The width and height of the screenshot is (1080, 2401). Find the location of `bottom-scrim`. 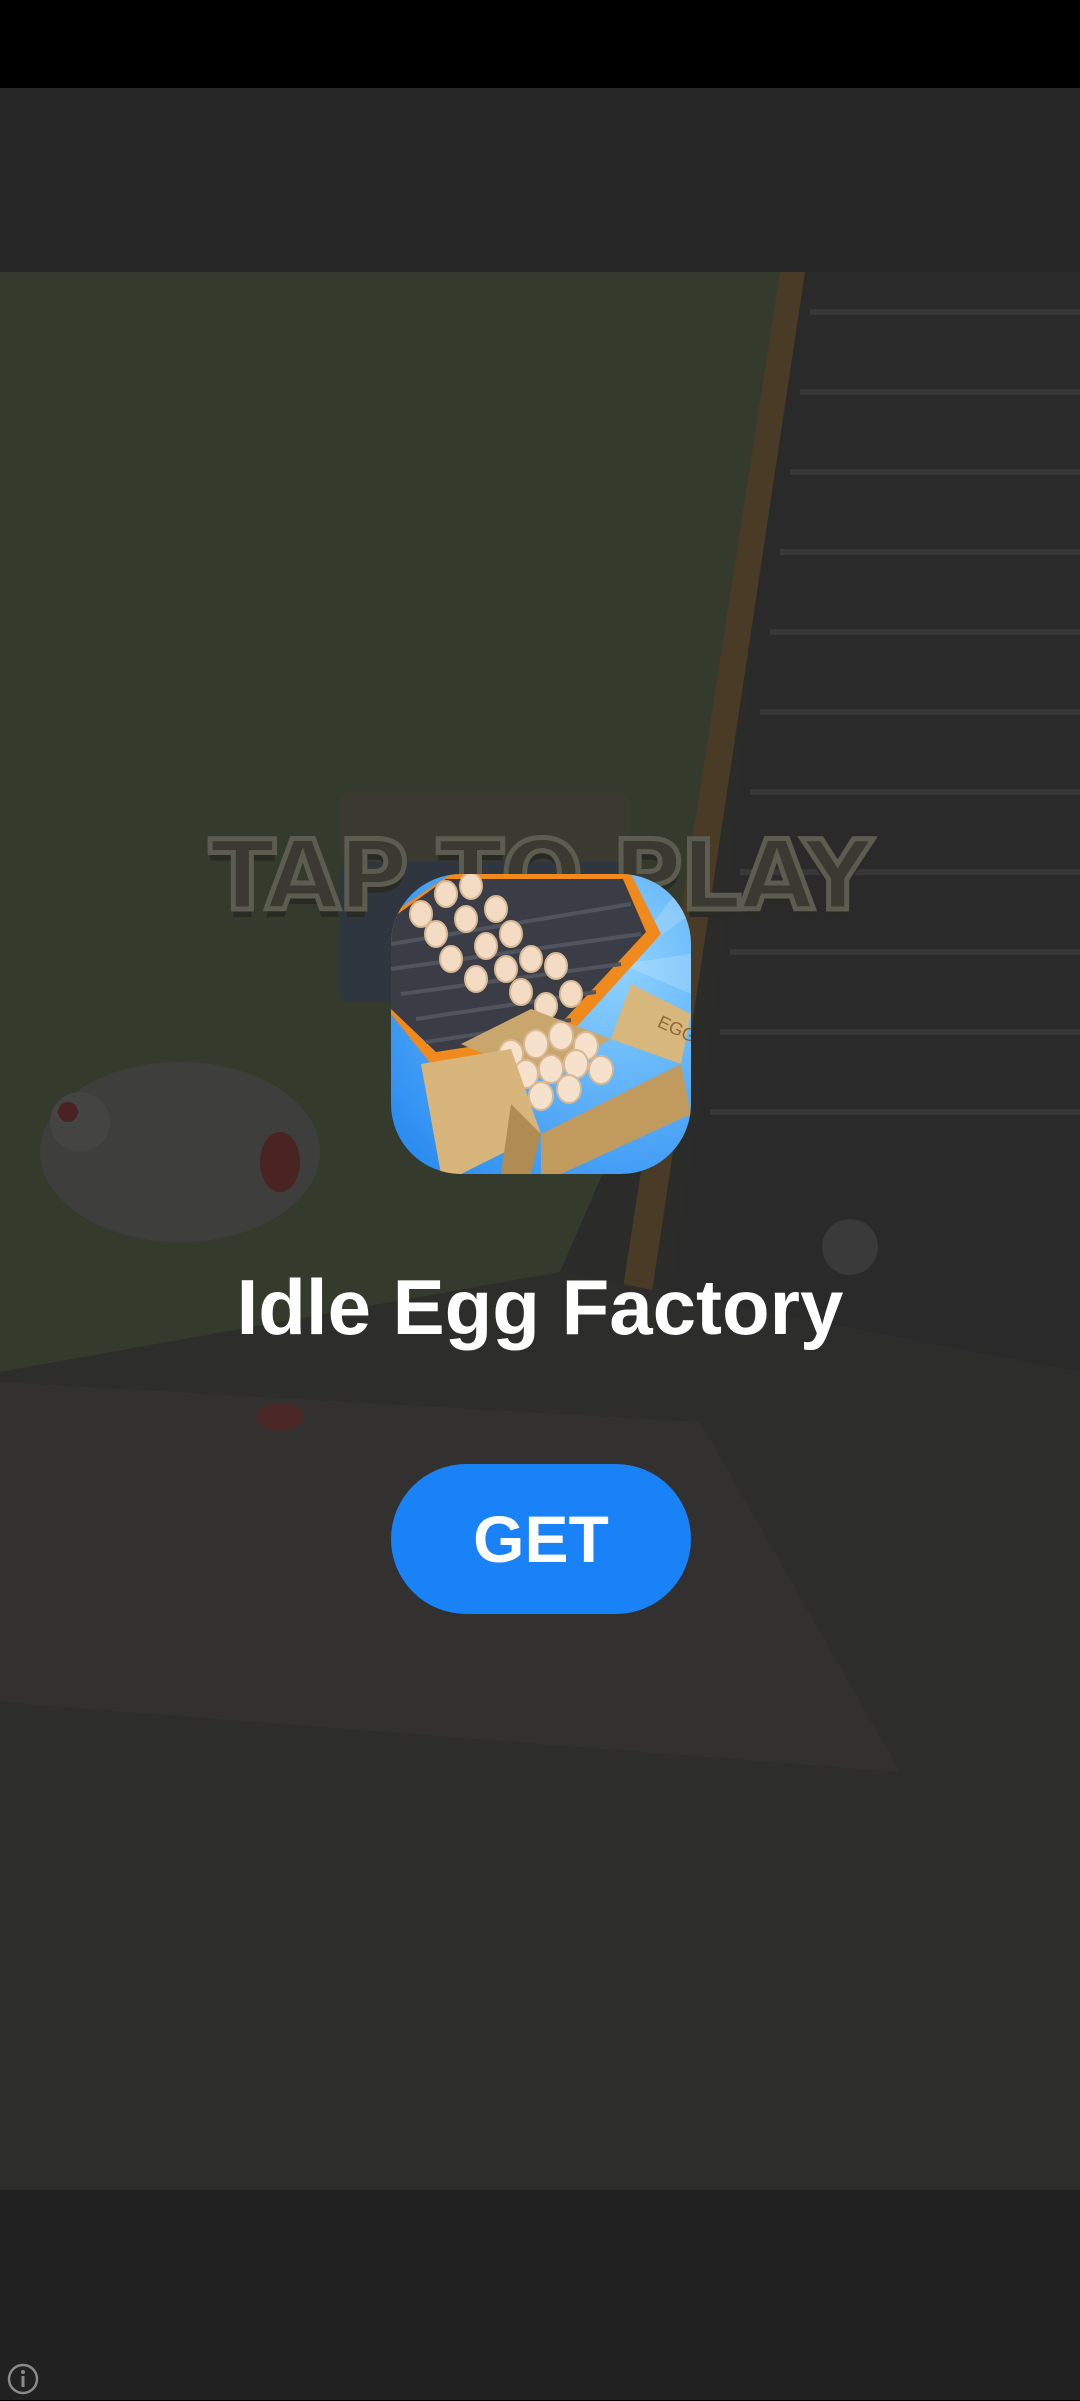

bottom-scrim is located at coordinates (540, 2295).